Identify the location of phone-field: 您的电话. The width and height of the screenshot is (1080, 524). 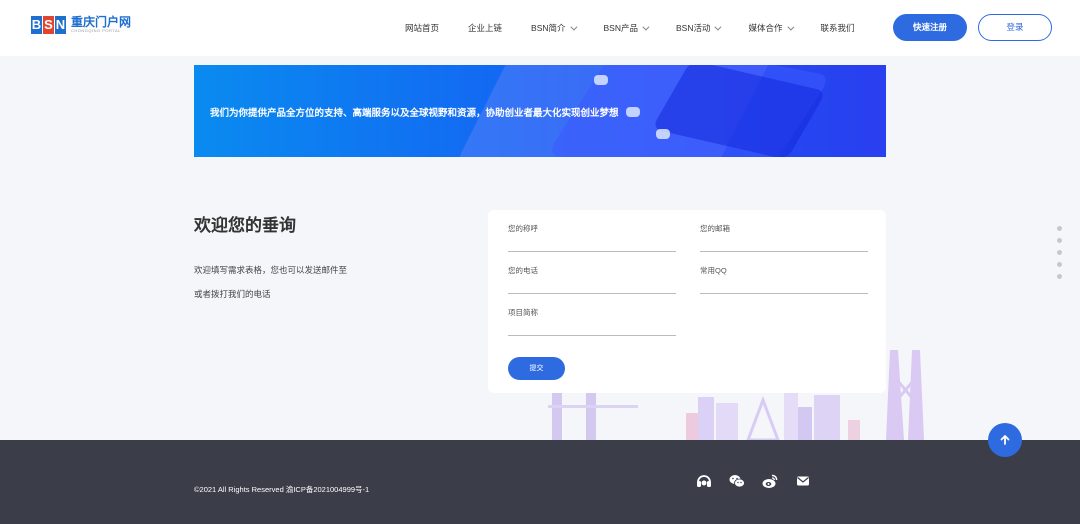
(592, 279).